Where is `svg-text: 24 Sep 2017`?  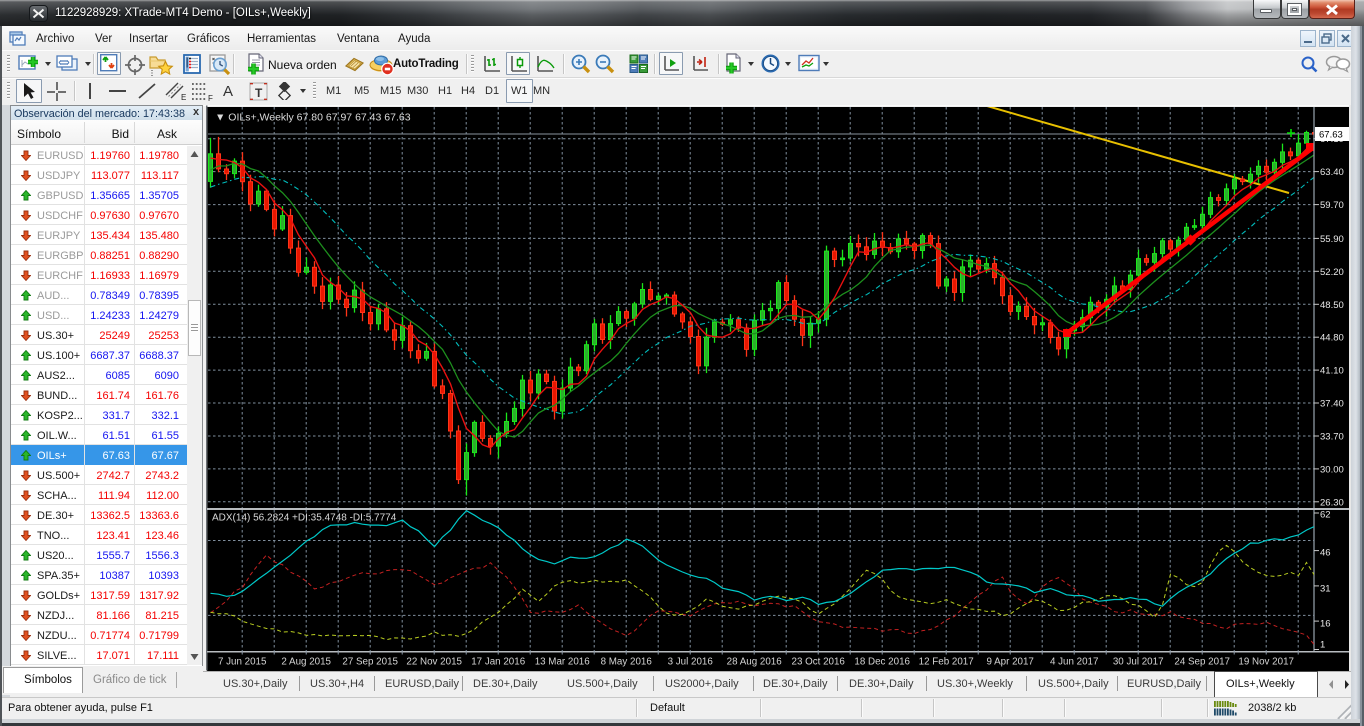
svg-text: 24 Sep 2017 is located at coordinates (1202, 662).